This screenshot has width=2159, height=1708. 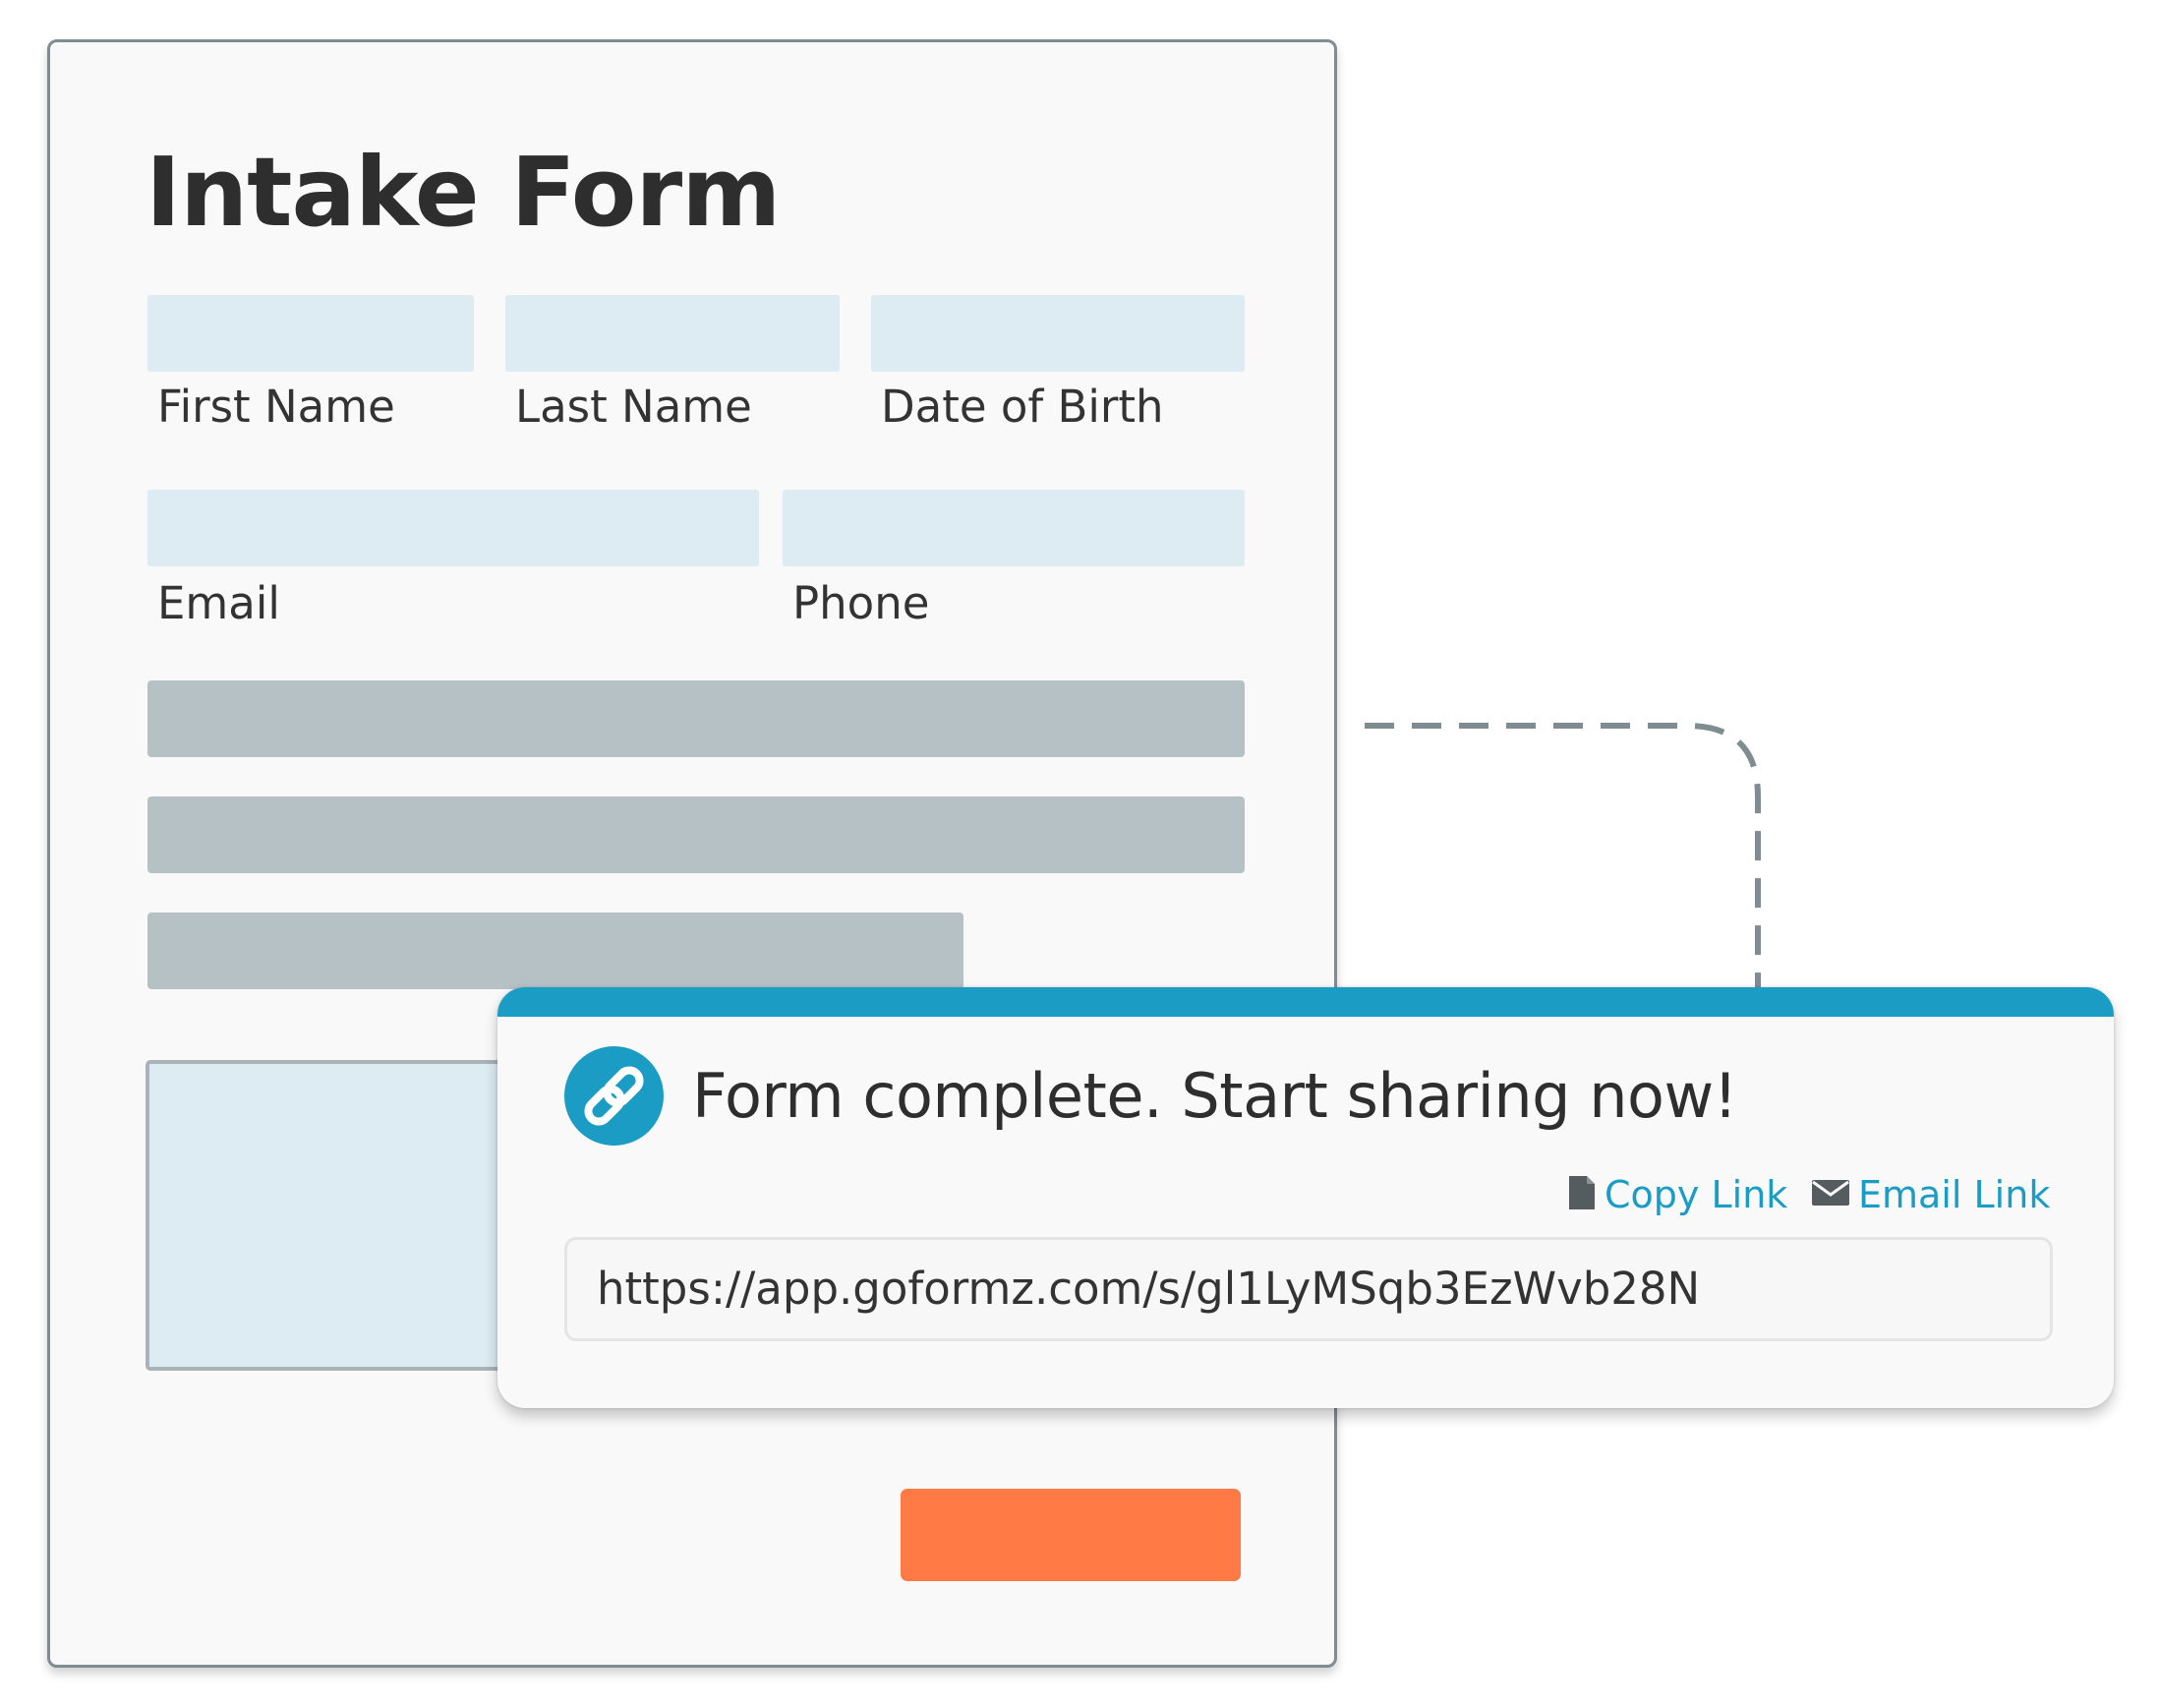 What do you see at coordinates (1696, 1195) in the screenshot?
I see `copy-link-label: Copy Link` at bounding box center [1696, 1195].